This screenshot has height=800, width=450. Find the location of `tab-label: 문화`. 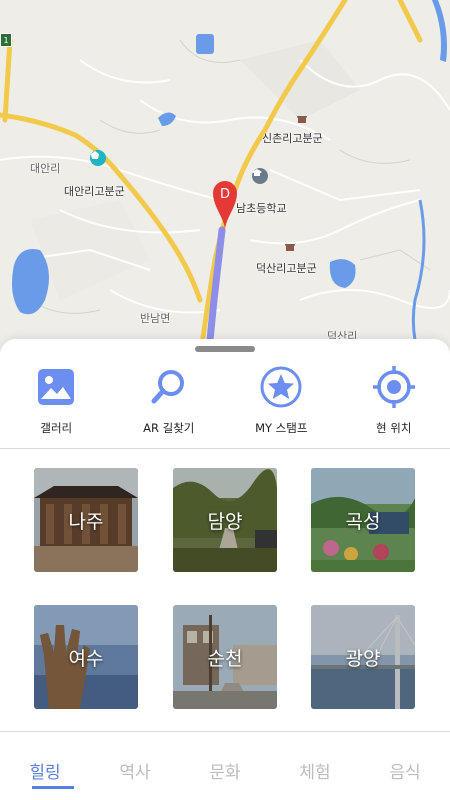

tab-label: 문화 is located at coordinates (225, 773).